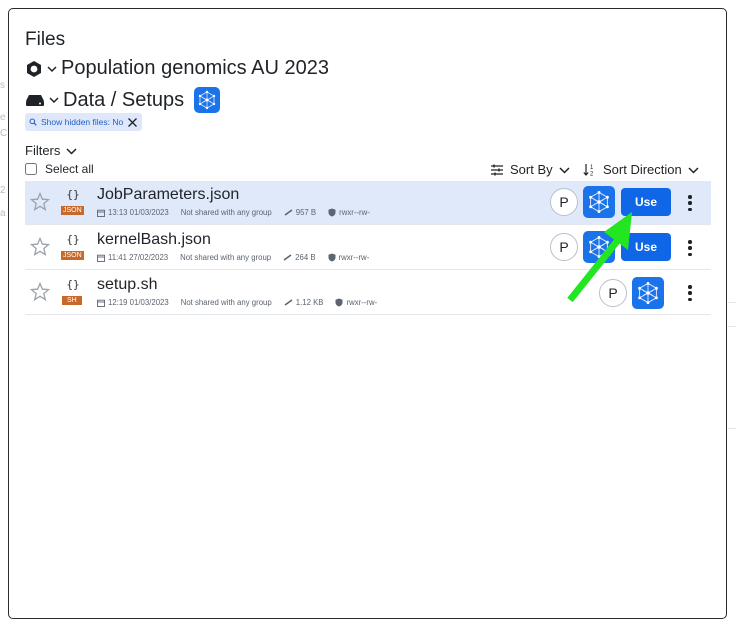 The image size is (736, 626). What do you see at coordinates (154, 240) in the screenshot?
I see `file-name: kernelBash.json` at bounding box center [154, 240].